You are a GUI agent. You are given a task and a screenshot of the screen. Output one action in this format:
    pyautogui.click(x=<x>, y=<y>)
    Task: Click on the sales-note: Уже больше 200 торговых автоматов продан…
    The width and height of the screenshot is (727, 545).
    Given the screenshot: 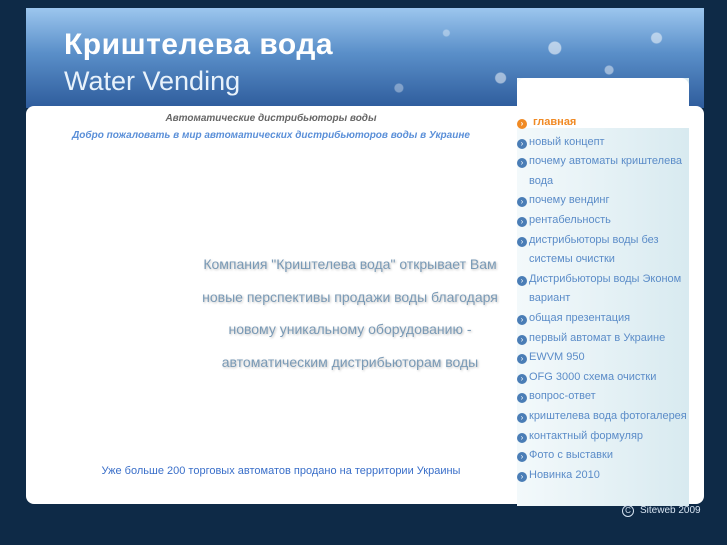 What is the action you would take?
    pyautogui.click(x=281, y=471)
    